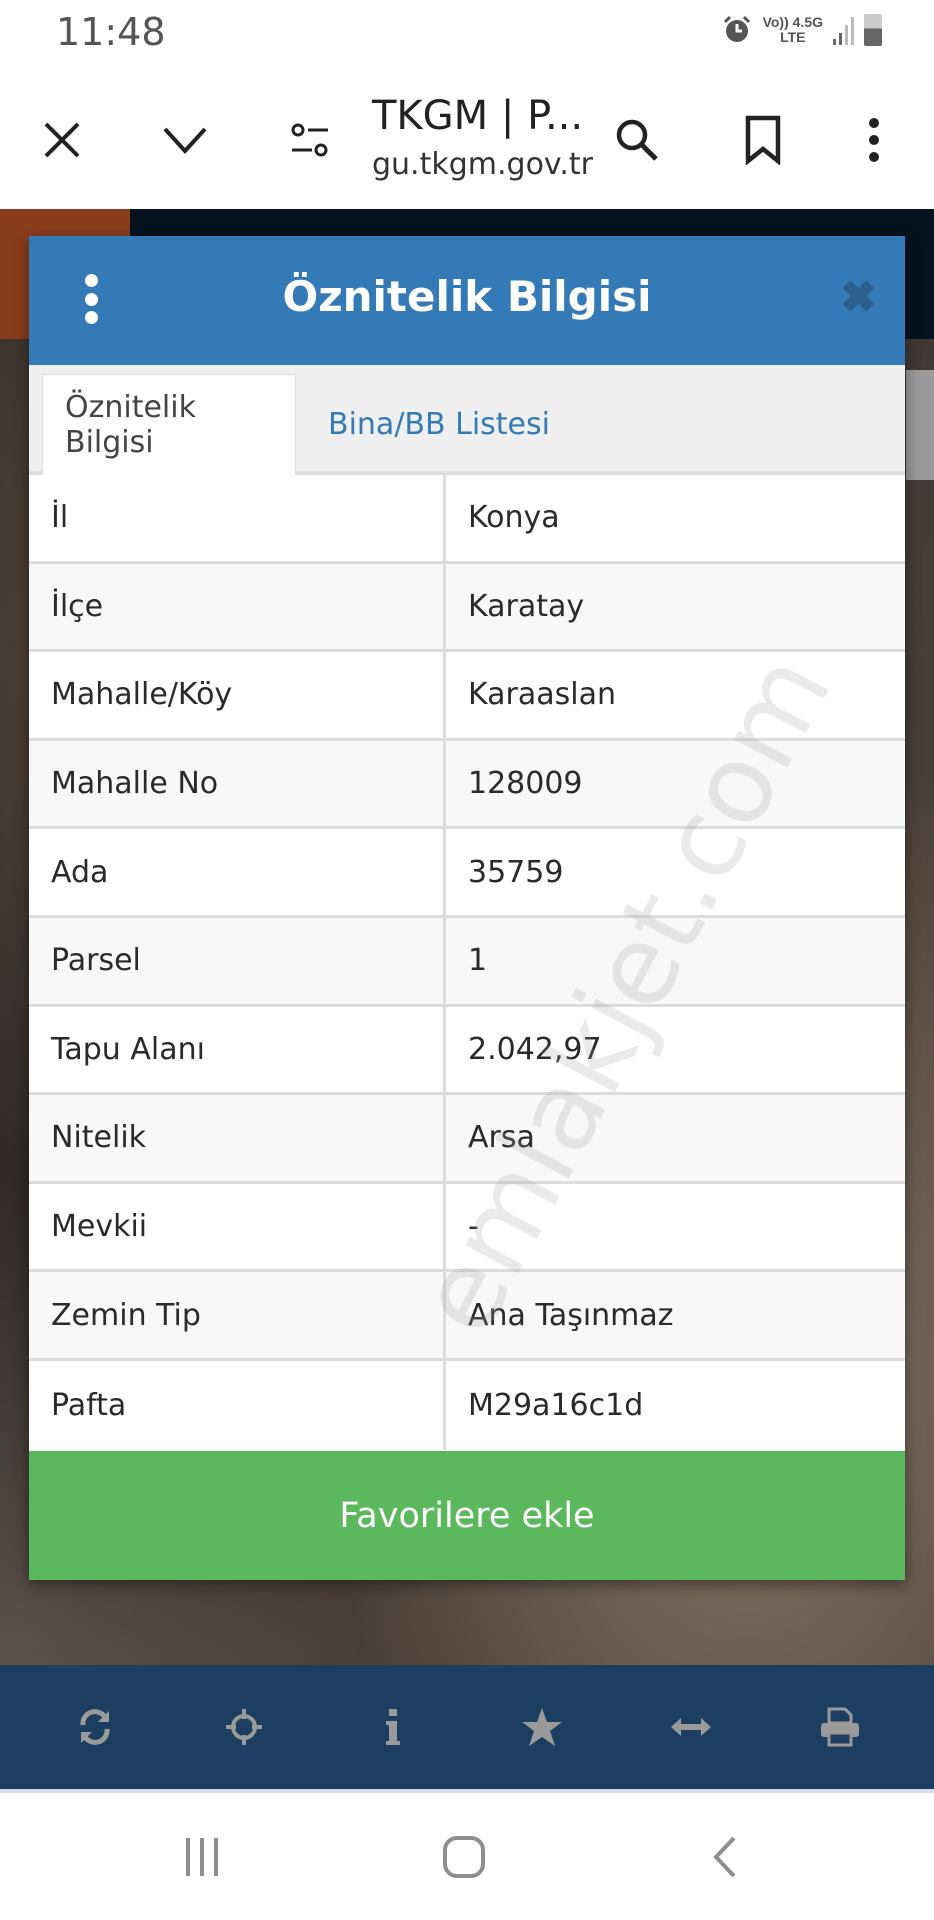 This screenshot has width=934, height=1920. What do you see at coordinates (478, 961) in the screenshot?
I see `row-value: 1` at bounding box center [478, 961].